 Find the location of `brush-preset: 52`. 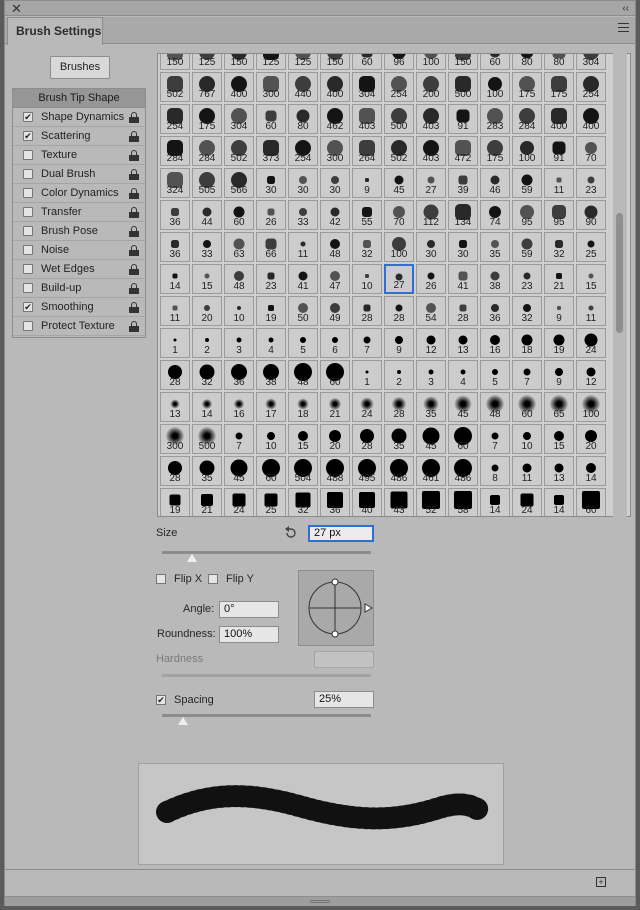

brush-preset: 52 is located at coordinates (431, 502).